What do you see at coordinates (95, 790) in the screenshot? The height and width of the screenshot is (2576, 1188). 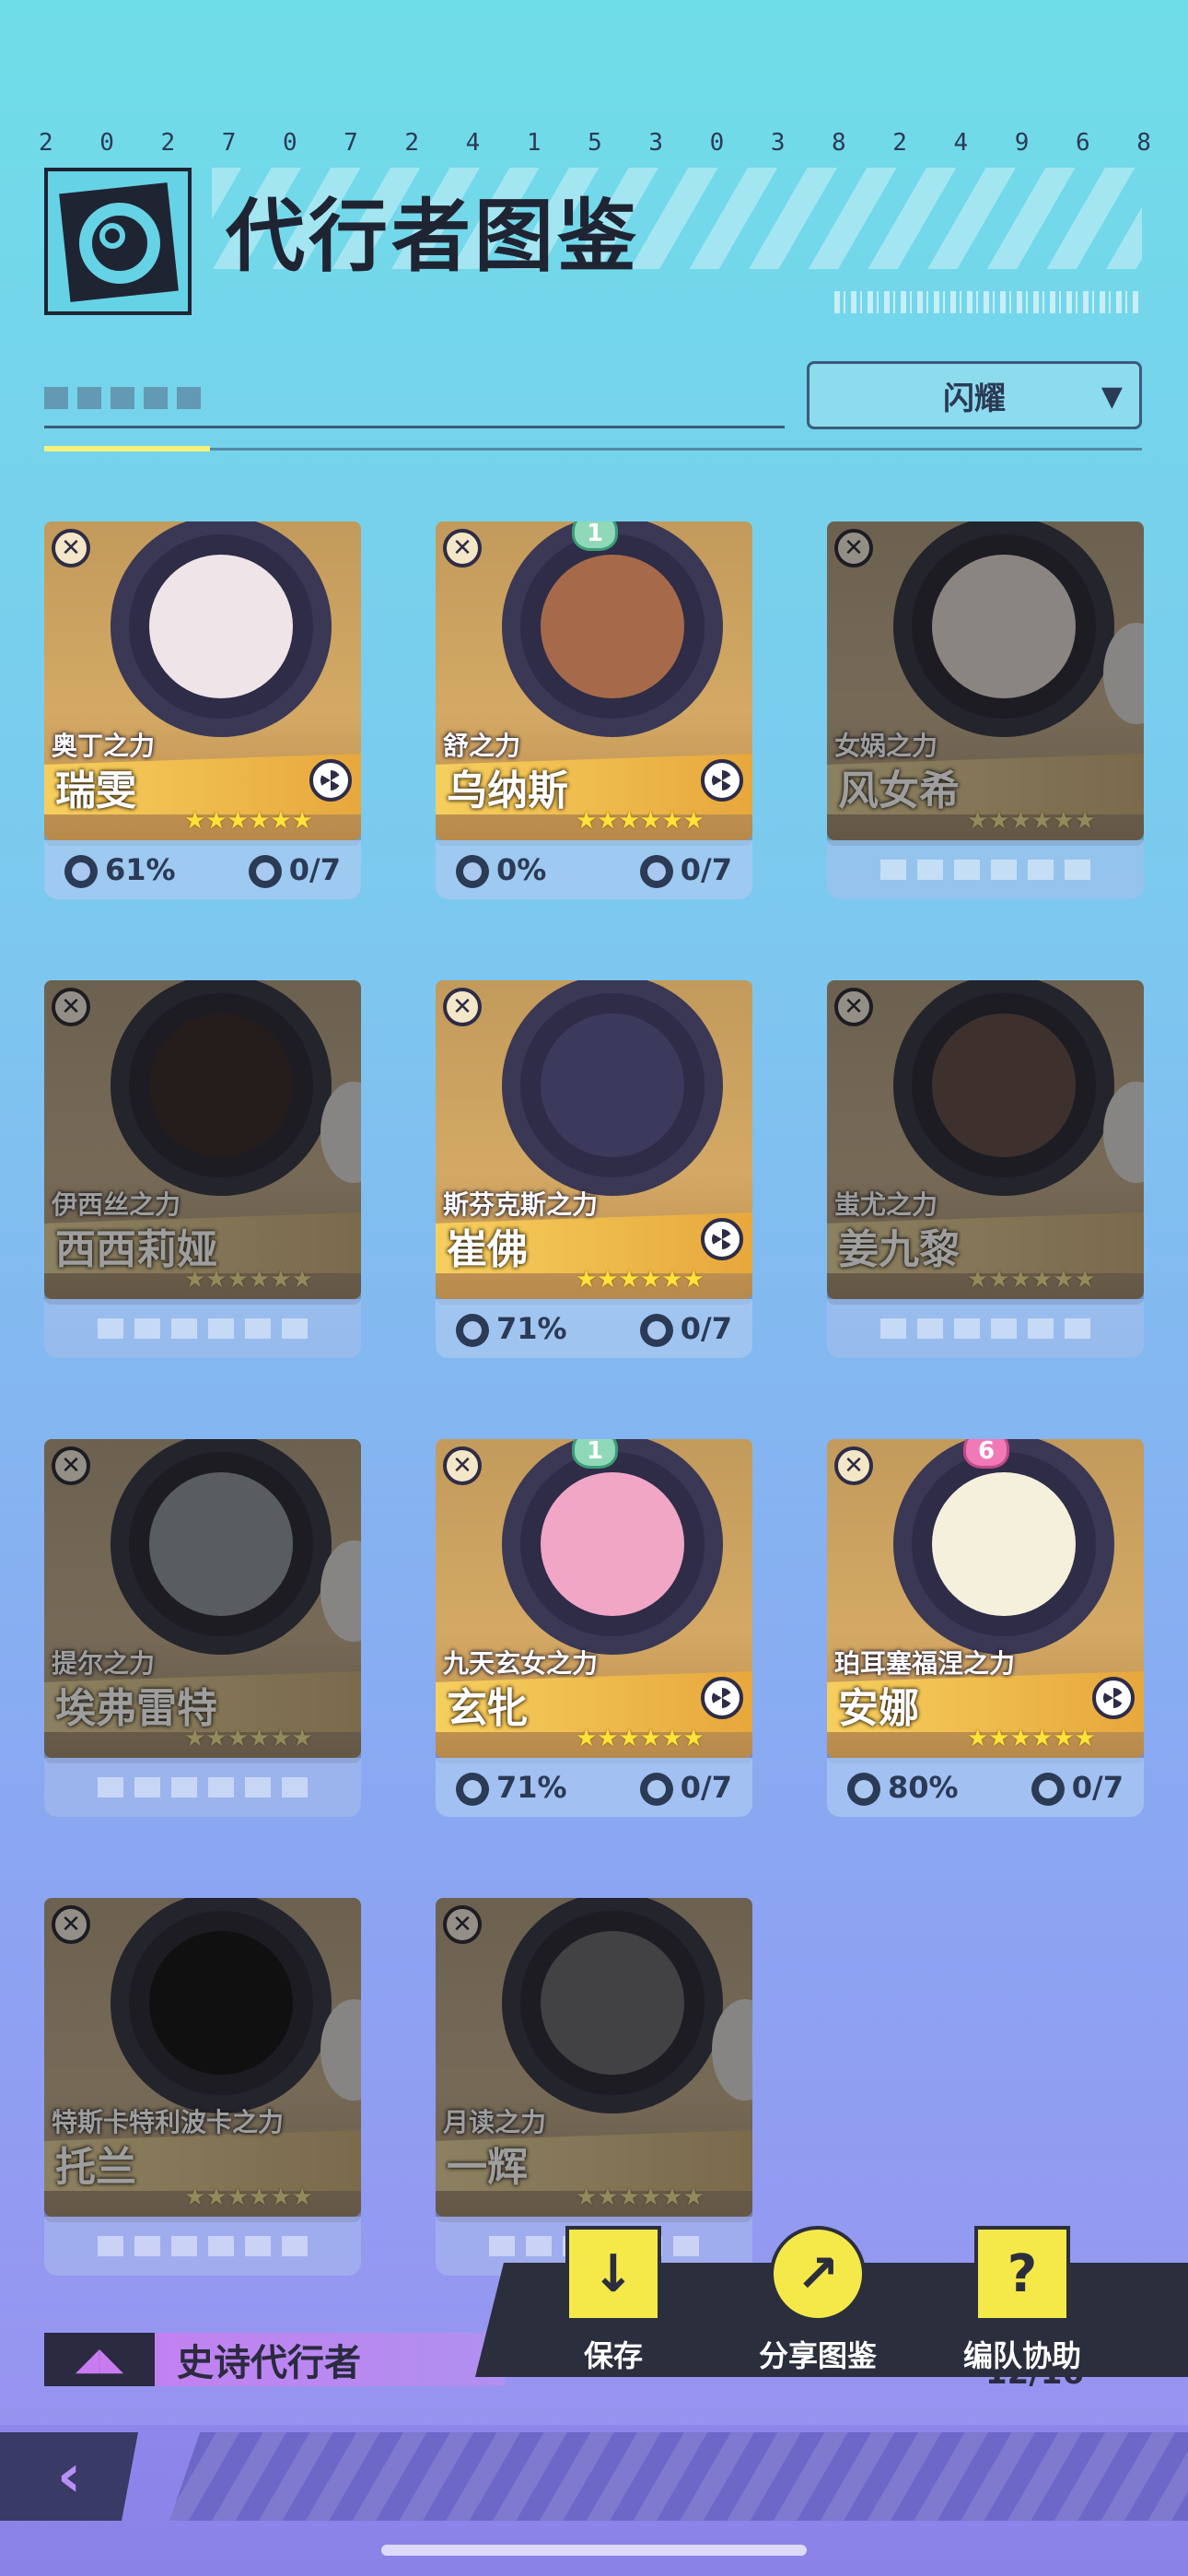 I see `agent-name: 瑞雯` at bounding box center [95, 790].